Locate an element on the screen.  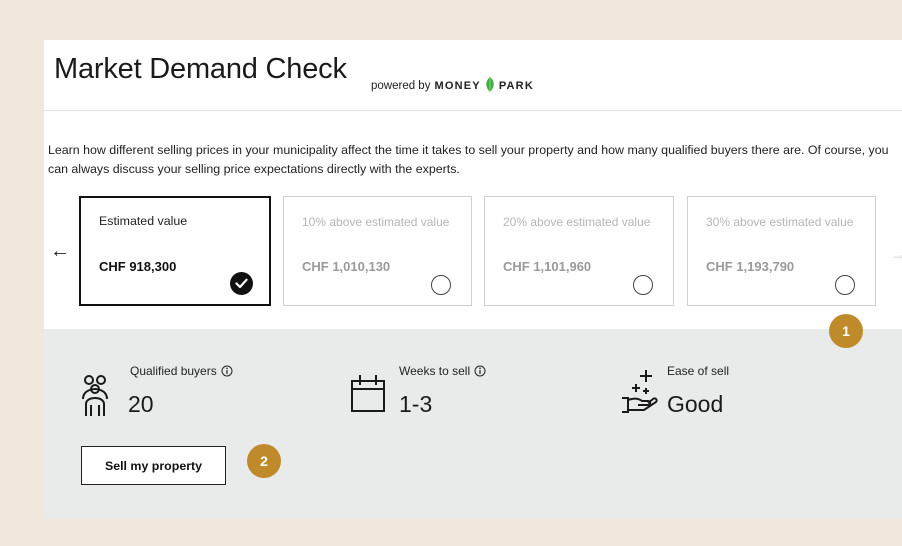
brand-name-right: PARK is located at coordinates (516, 86).